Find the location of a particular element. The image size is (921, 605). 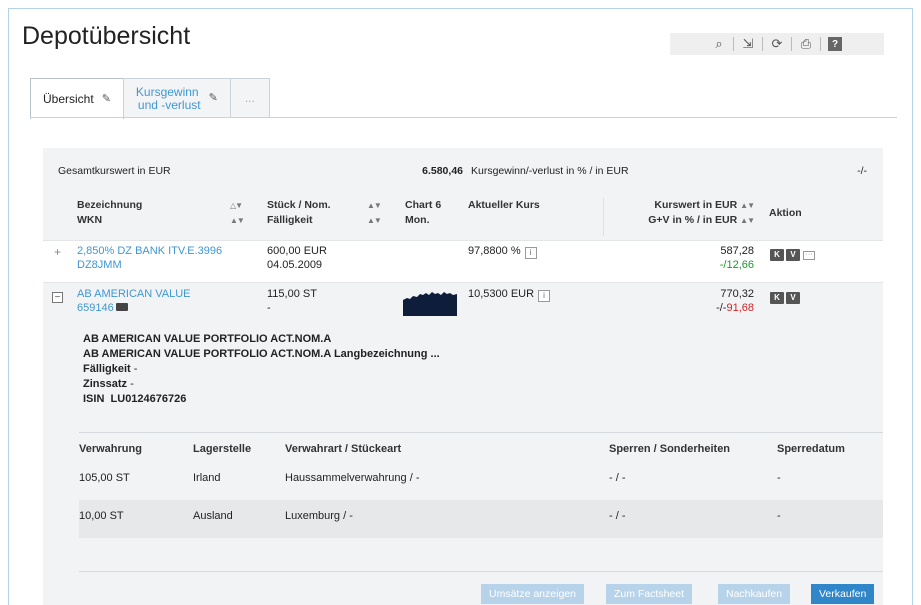

current-price: 10,5300 EUR i is located at coordinates (509, 294).